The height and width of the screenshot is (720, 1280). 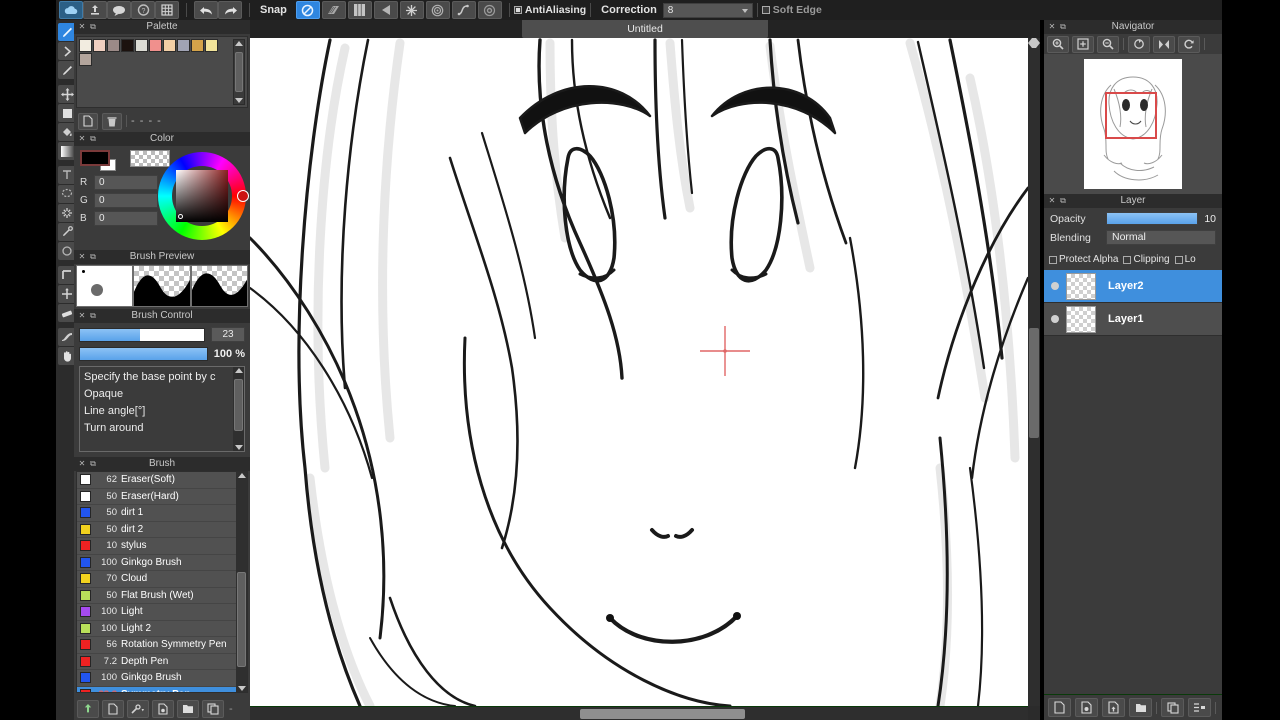 What do you see at coordinates (411, 10) in the screenshot?
I see `snap-radial-icon` at bounding box center [411, 10].